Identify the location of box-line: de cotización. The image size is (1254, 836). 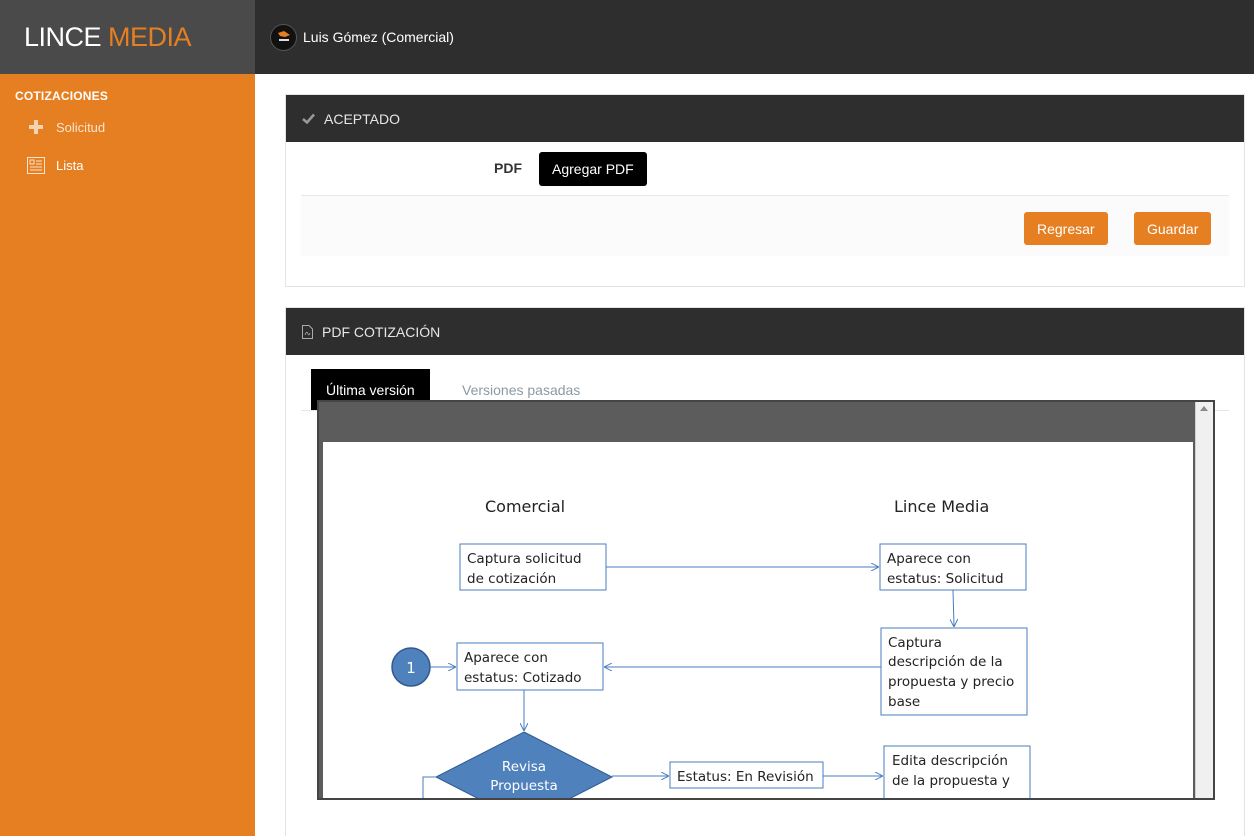
(511, 579).